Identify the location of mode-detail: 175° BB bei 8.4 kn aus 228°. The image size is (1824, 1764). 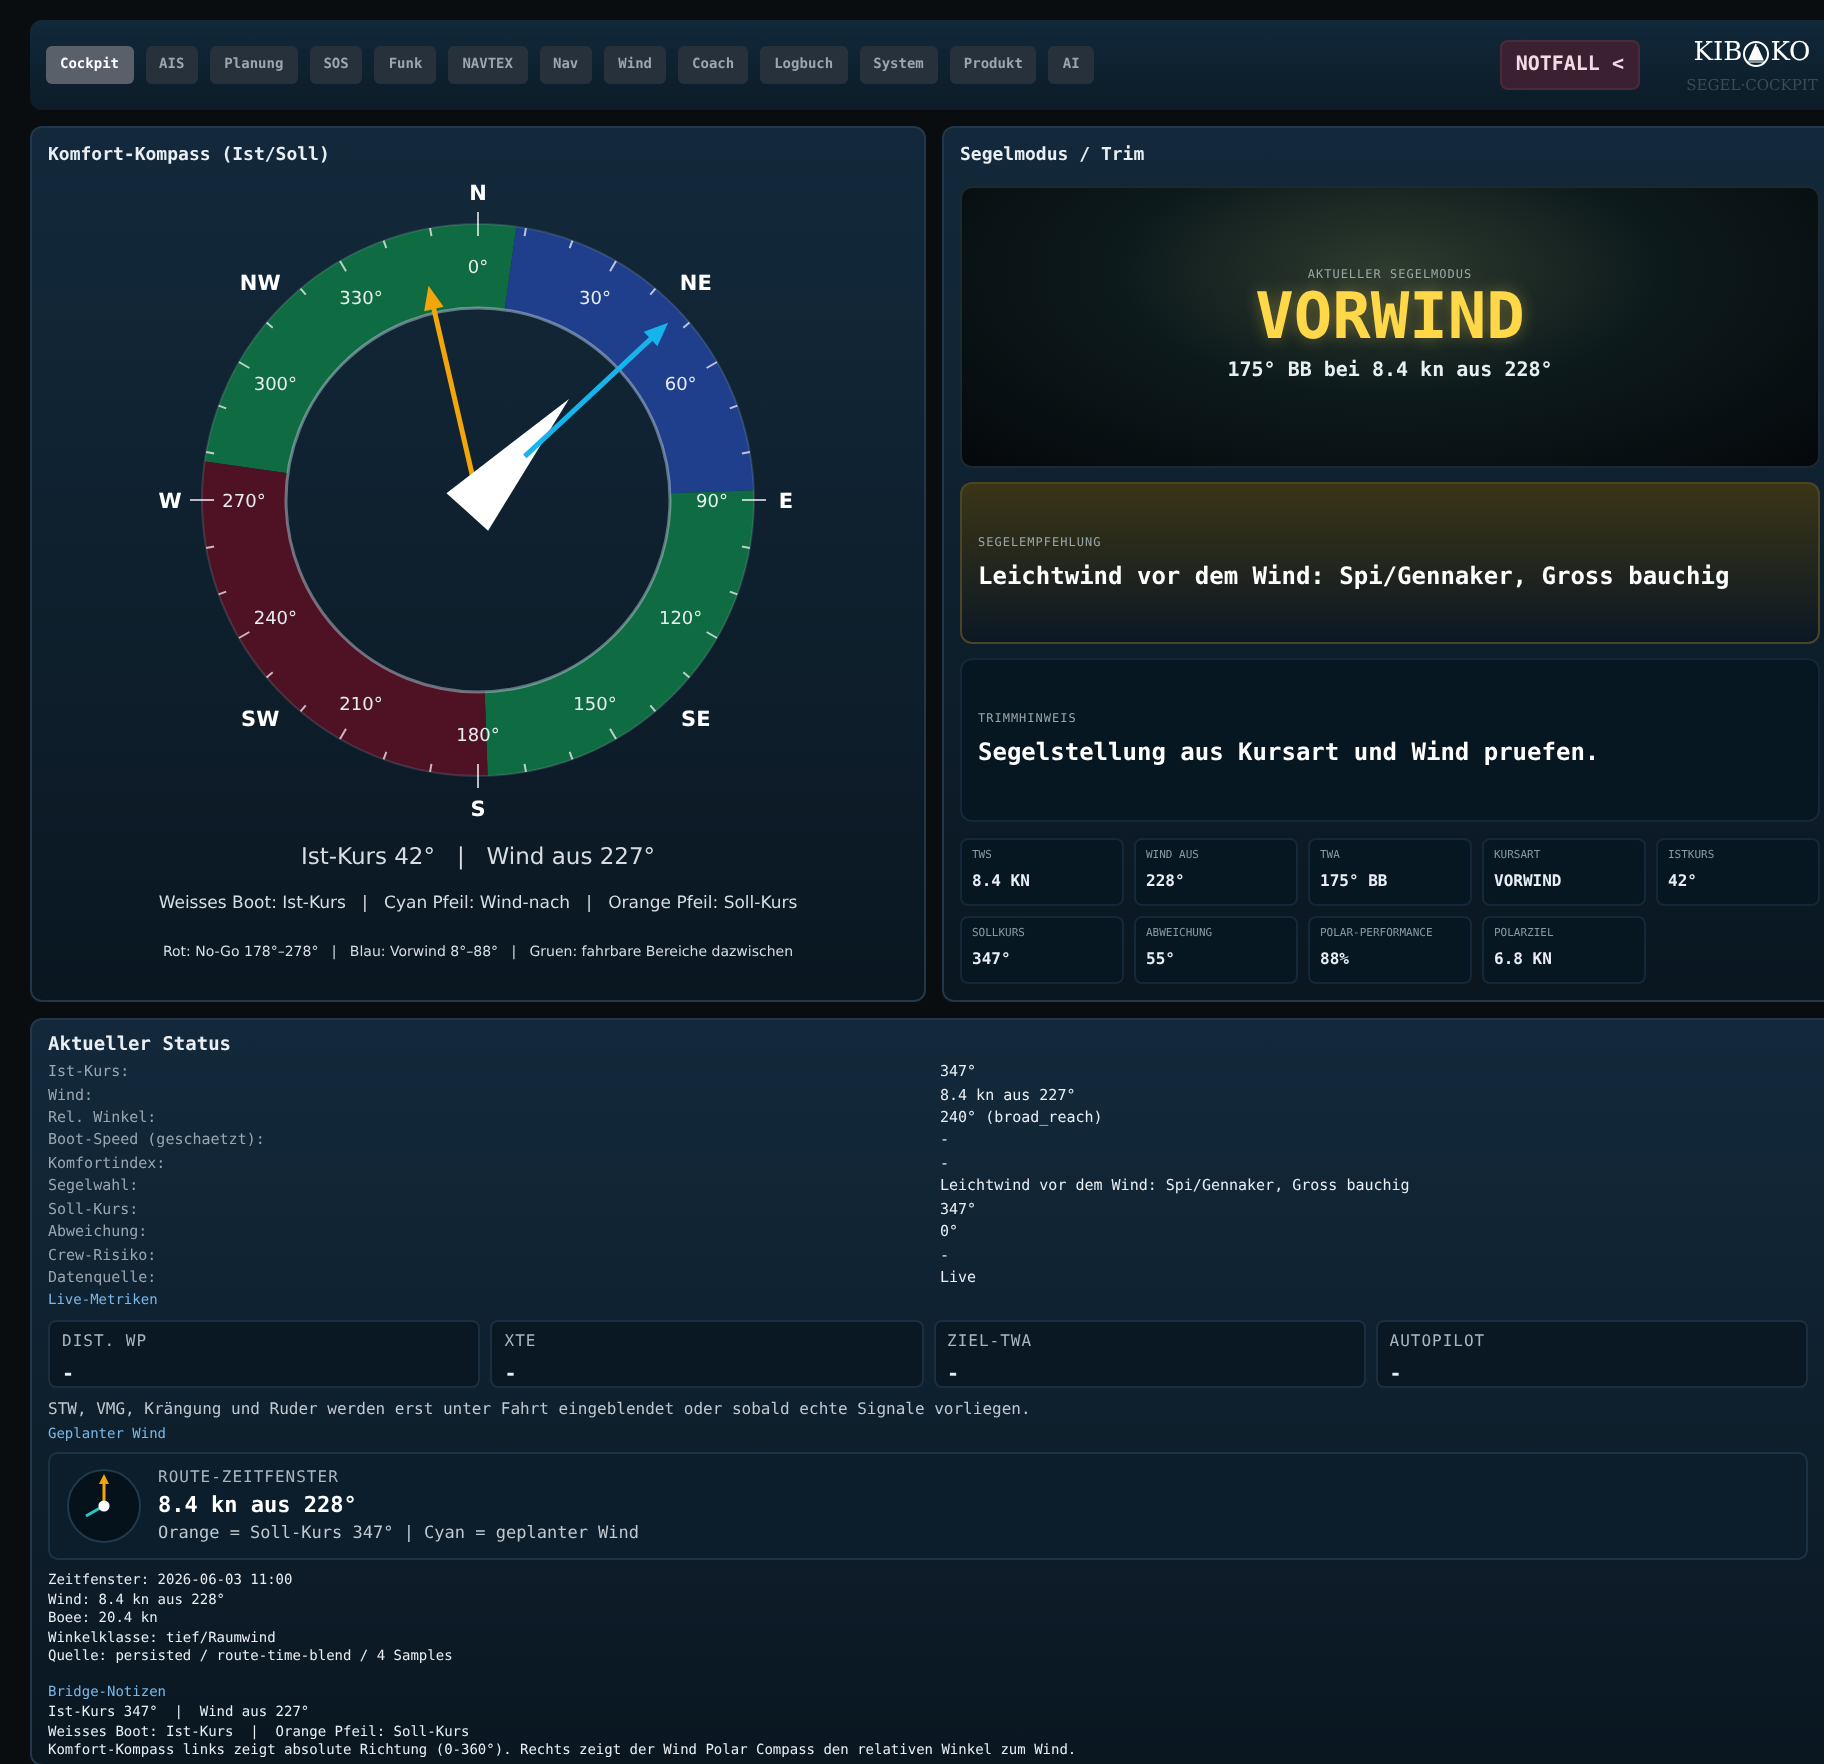
(1390, 372).